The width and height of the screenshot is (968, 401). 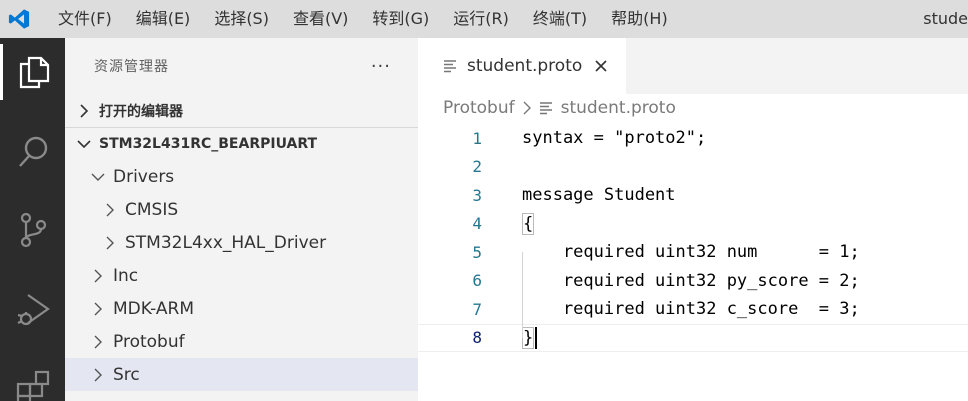 What do you see at coordinates (400, 19) in the screenshot?
I see `menu-go: 转到(G)` at bounding box center [400, 19].